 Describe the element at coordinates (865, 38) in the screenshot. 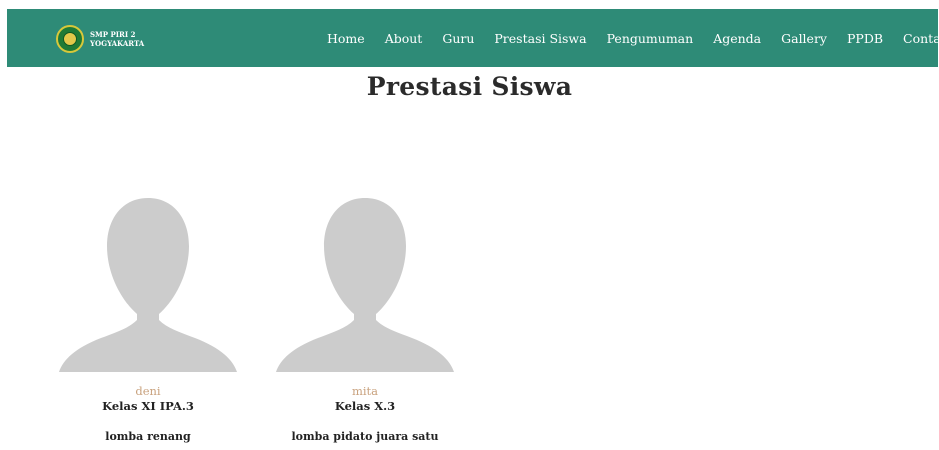

I see `nav-item-ppdb: PPDB` at that location.